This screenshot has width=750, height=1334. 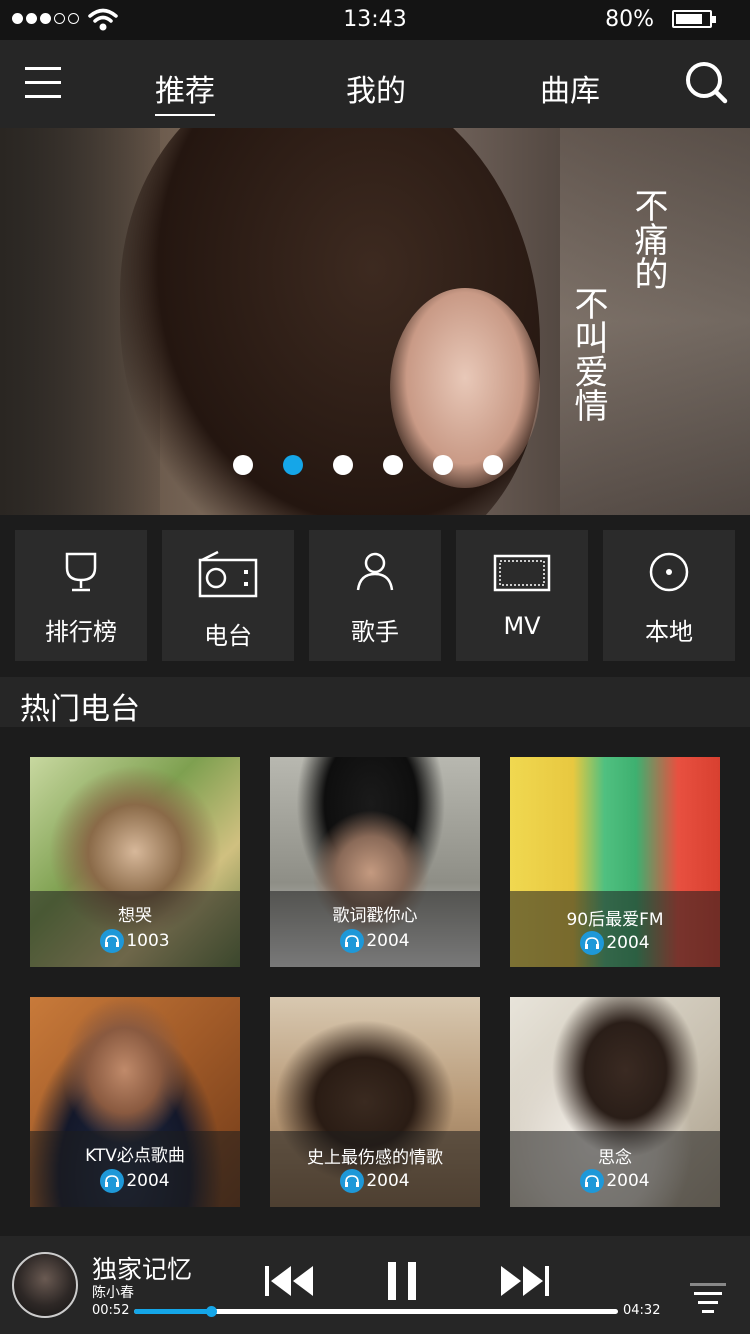 I want to click on category-bar: 排行榜 电台 歌手 MV 本地, so click(x=375, y=595).